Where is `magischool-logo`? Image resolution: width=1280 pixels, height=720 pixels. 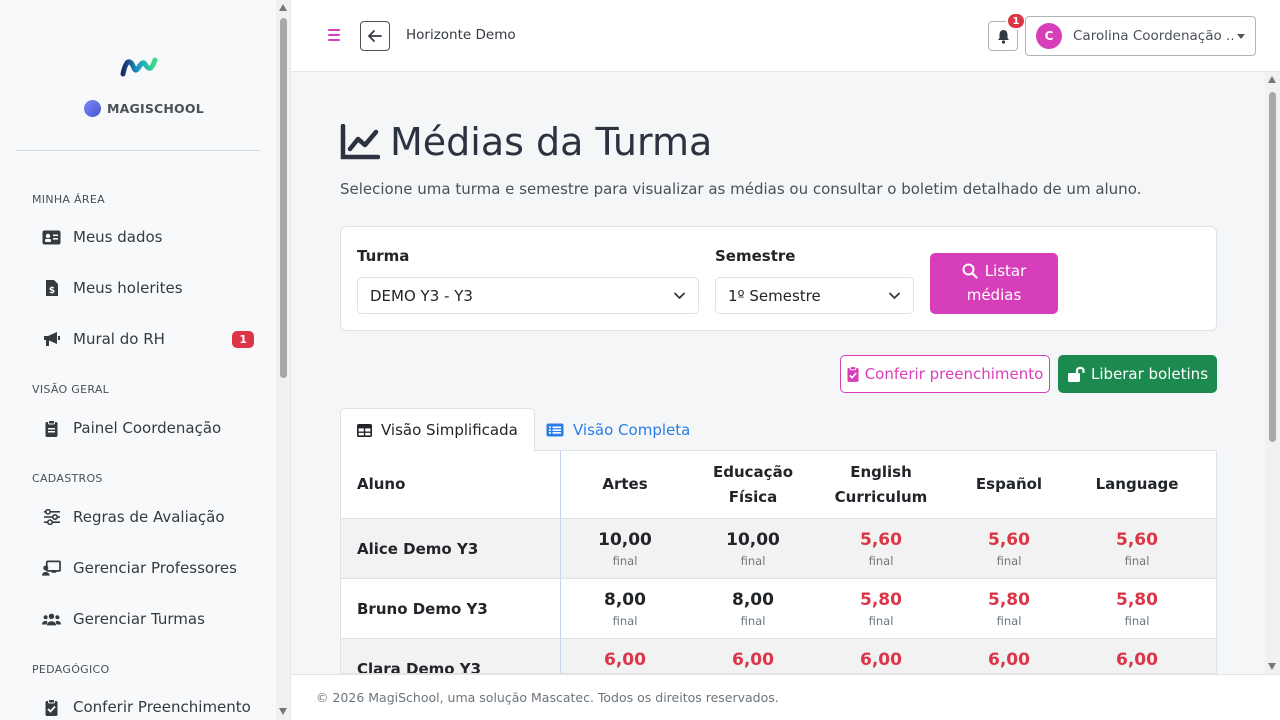 magischool-logo is located at coordinates (139, 67).